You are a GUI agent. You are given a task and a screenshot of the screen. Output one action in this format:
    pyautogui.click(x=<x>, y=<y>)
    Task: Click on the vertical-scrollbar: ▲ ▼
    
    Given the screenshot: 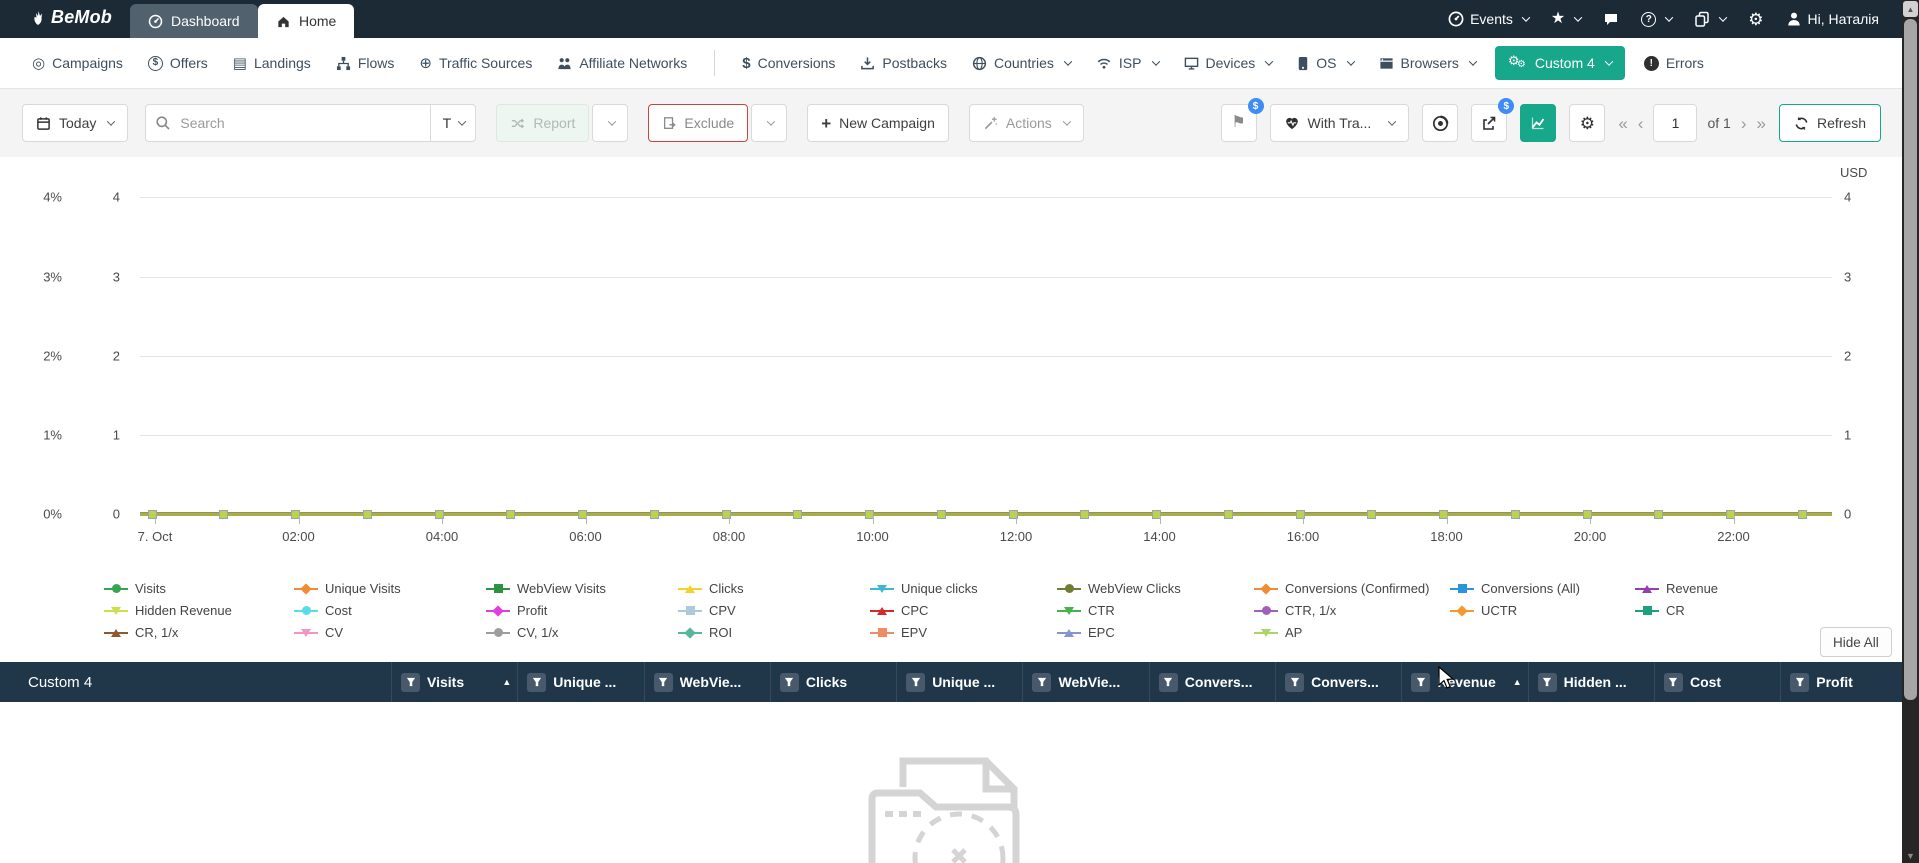 What is the action you would take?
    pyautogui.click(x=1910, y=431)
    